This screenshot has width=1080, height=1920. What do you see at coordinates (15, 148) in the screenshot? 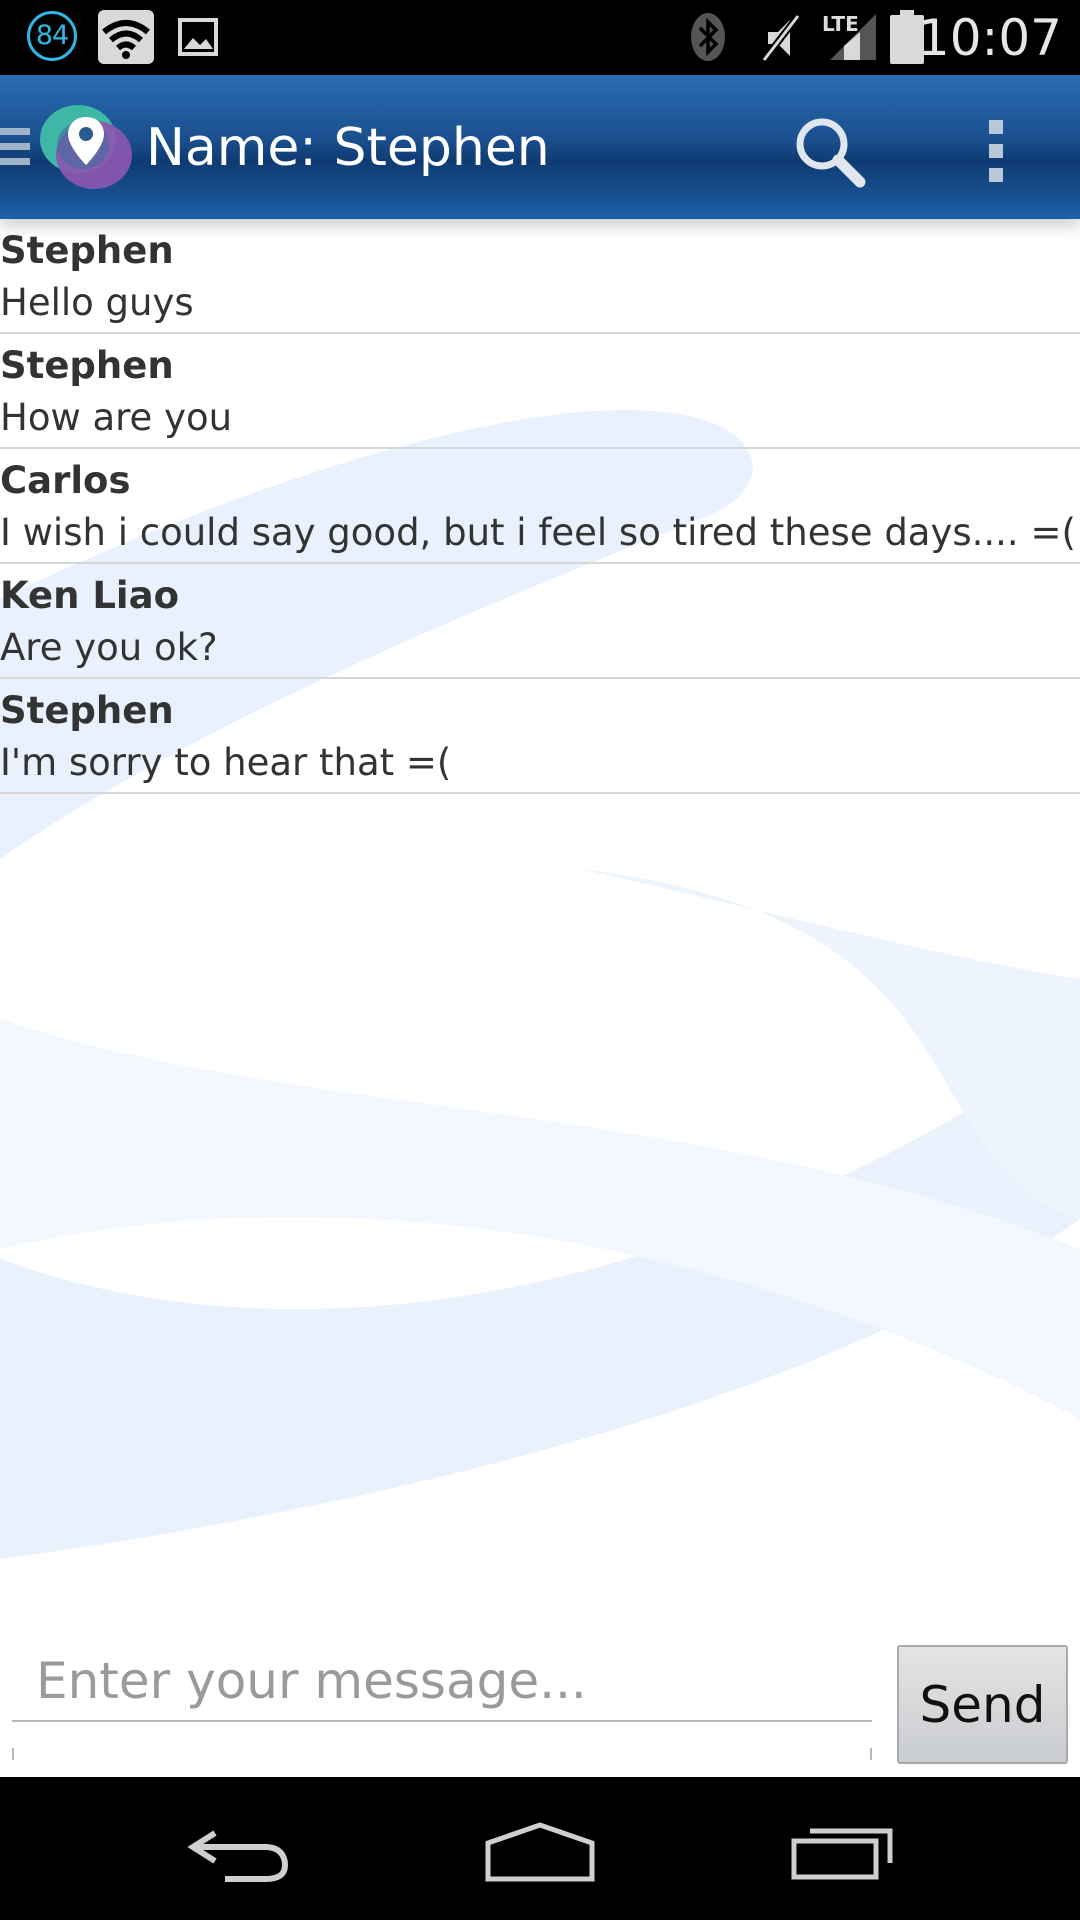
I see `drawer-icon` at bounding box center [15, 148].